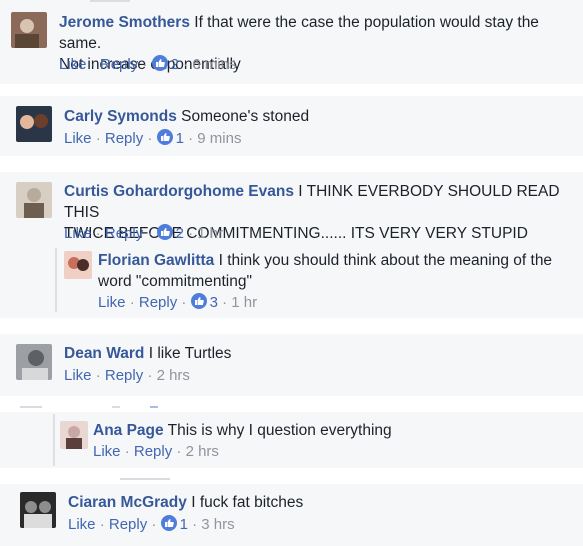 The image size is (583, 546). What do you see at coordinates (314, 353) in the screenshot?
I see `comment-body: Dean Ward I like Turtles` at bounding box center [314, 353].